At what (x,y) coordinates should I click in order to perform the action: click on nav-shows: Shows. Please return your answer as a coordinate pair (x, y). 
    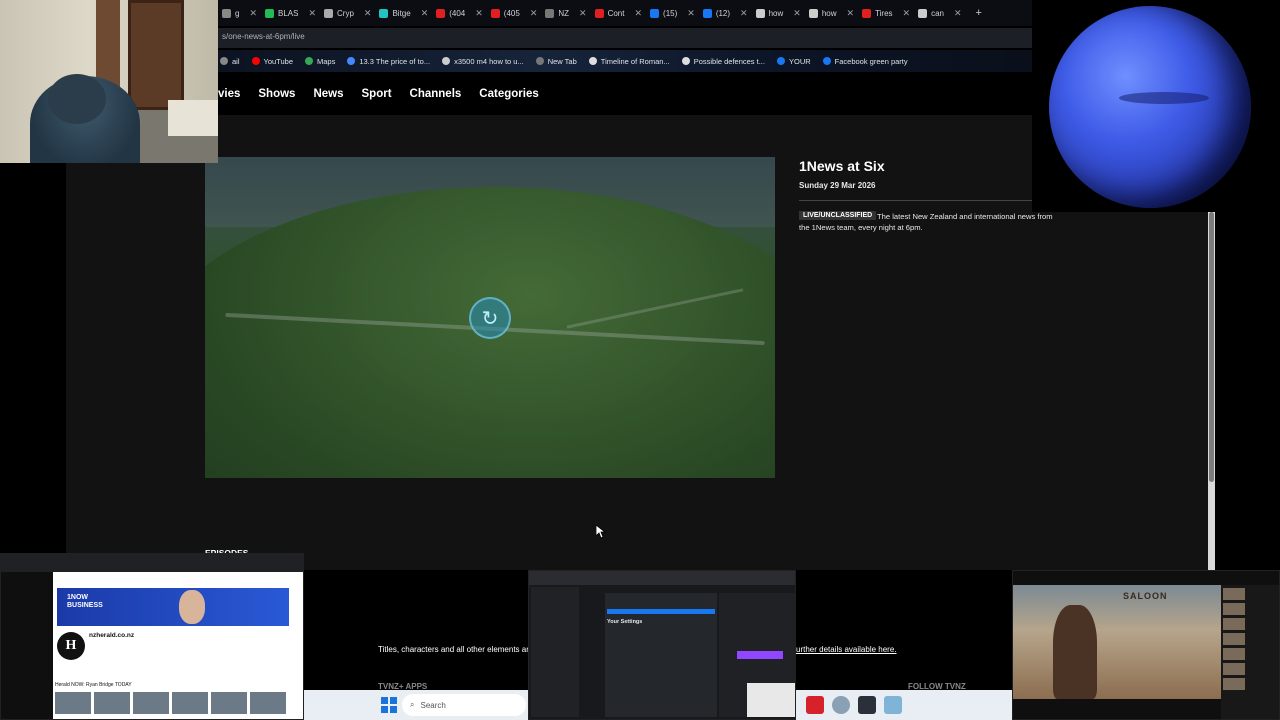
    Looking at the image, I should click on (276, 94).